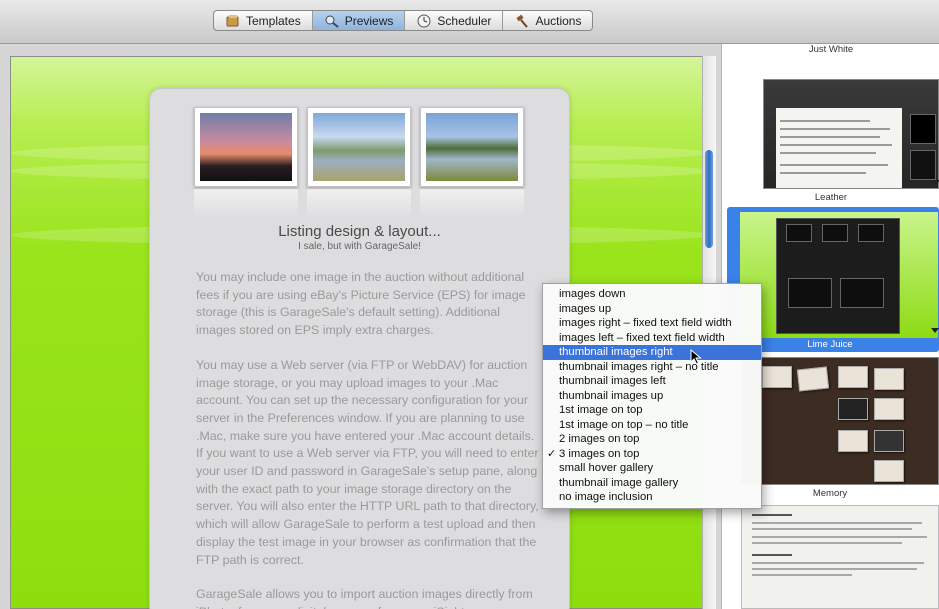 The width and height of the screenshot is (939, 609). What do you see at coordinates (592, 294) in the screenshot?
I see `menu-item-label: images down` at bounding box center [592, 294].